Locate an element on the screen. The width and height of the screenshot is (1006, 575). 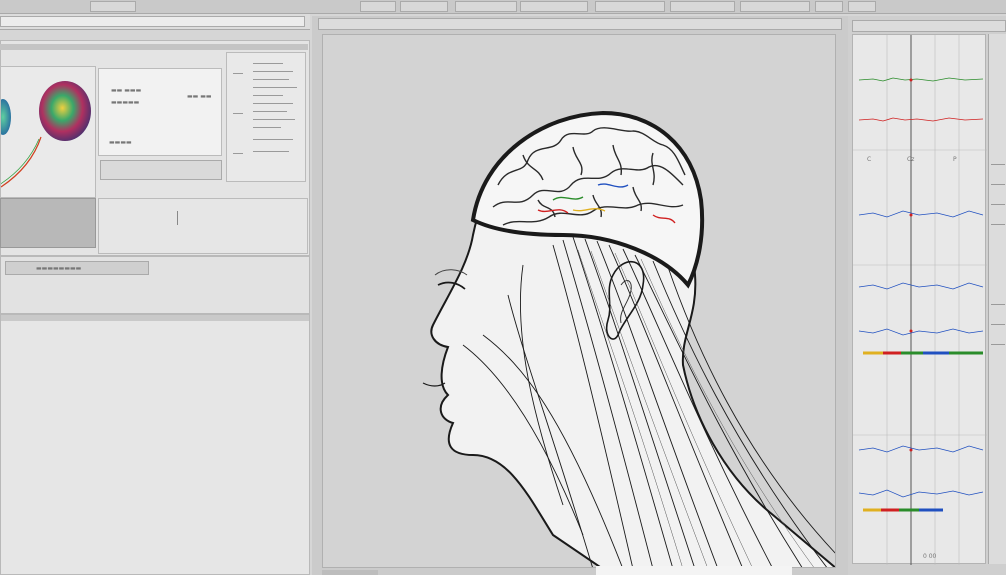
waveform-scrollbar is located at coordinates (997, 299).